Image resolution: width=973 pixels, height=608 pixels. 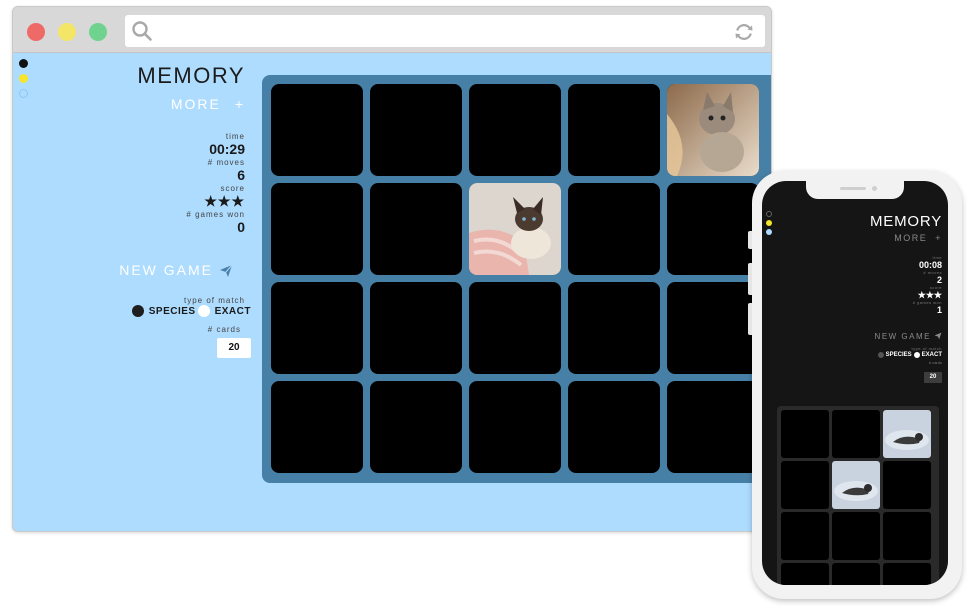 What do you see at coordinates (938, 336) in the screenshot?
I see `phone-paper-plane-icon` at bounding box center [938, 336].